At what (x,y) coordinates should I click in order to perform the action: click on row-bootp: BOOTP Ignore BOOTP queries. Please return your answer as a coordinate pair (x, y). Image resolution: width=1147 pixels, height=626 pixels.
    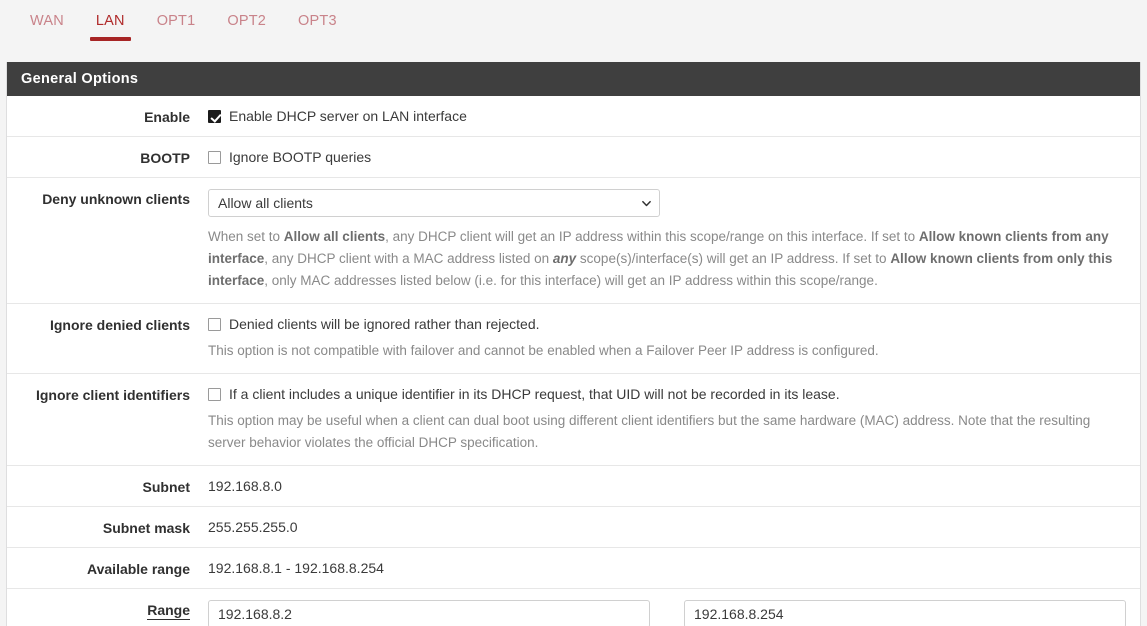
    Looking at the image, I should click on (573, 157).